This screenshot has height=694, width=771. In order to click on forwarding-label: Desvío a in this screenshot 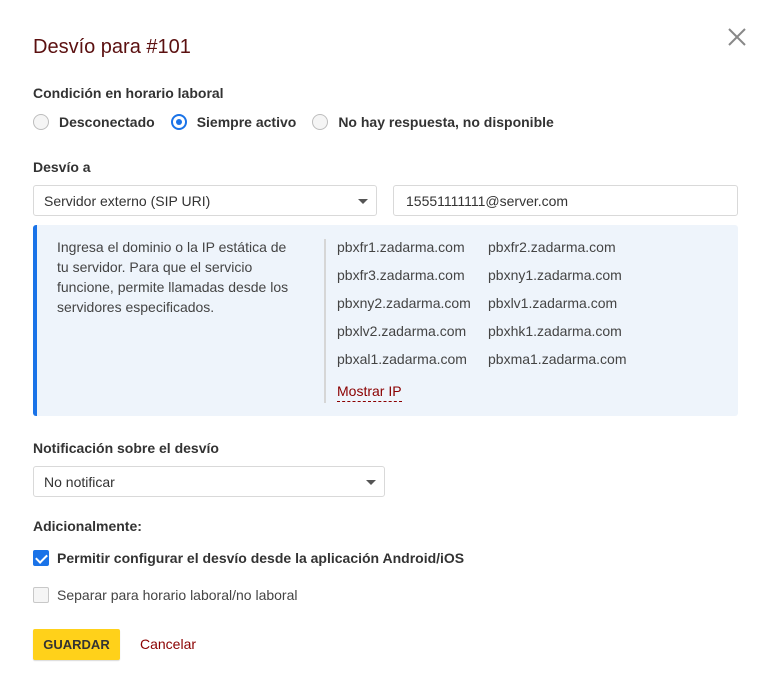, I will do `click(62, 167)`.